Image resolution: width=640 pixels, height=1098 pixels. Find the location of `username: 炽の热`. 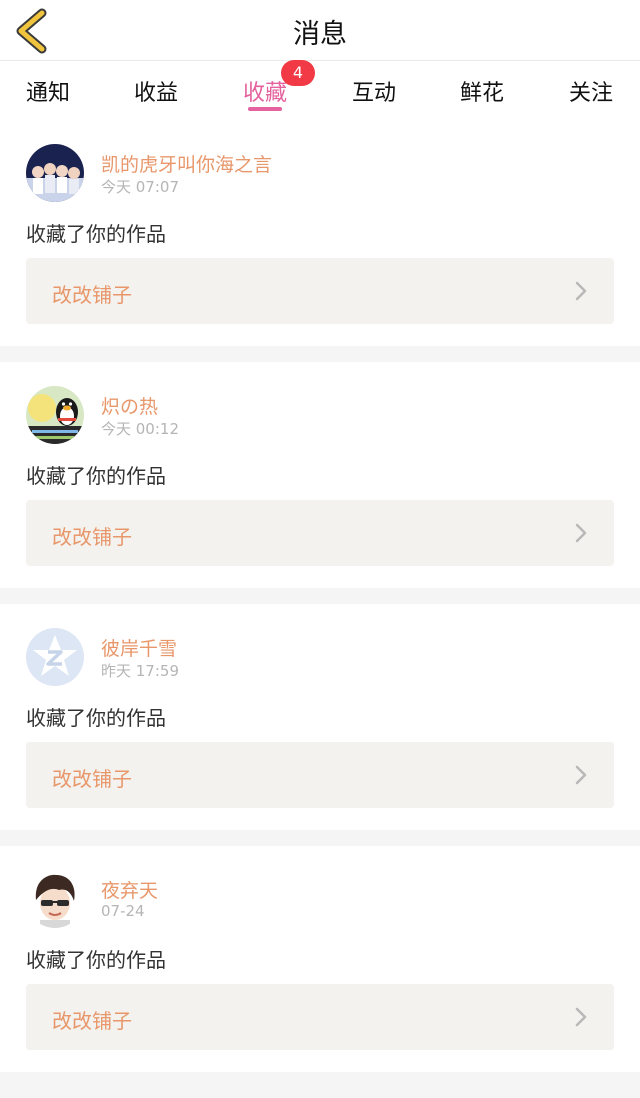

username: 炽の热 is located at coordinates (129, 405).